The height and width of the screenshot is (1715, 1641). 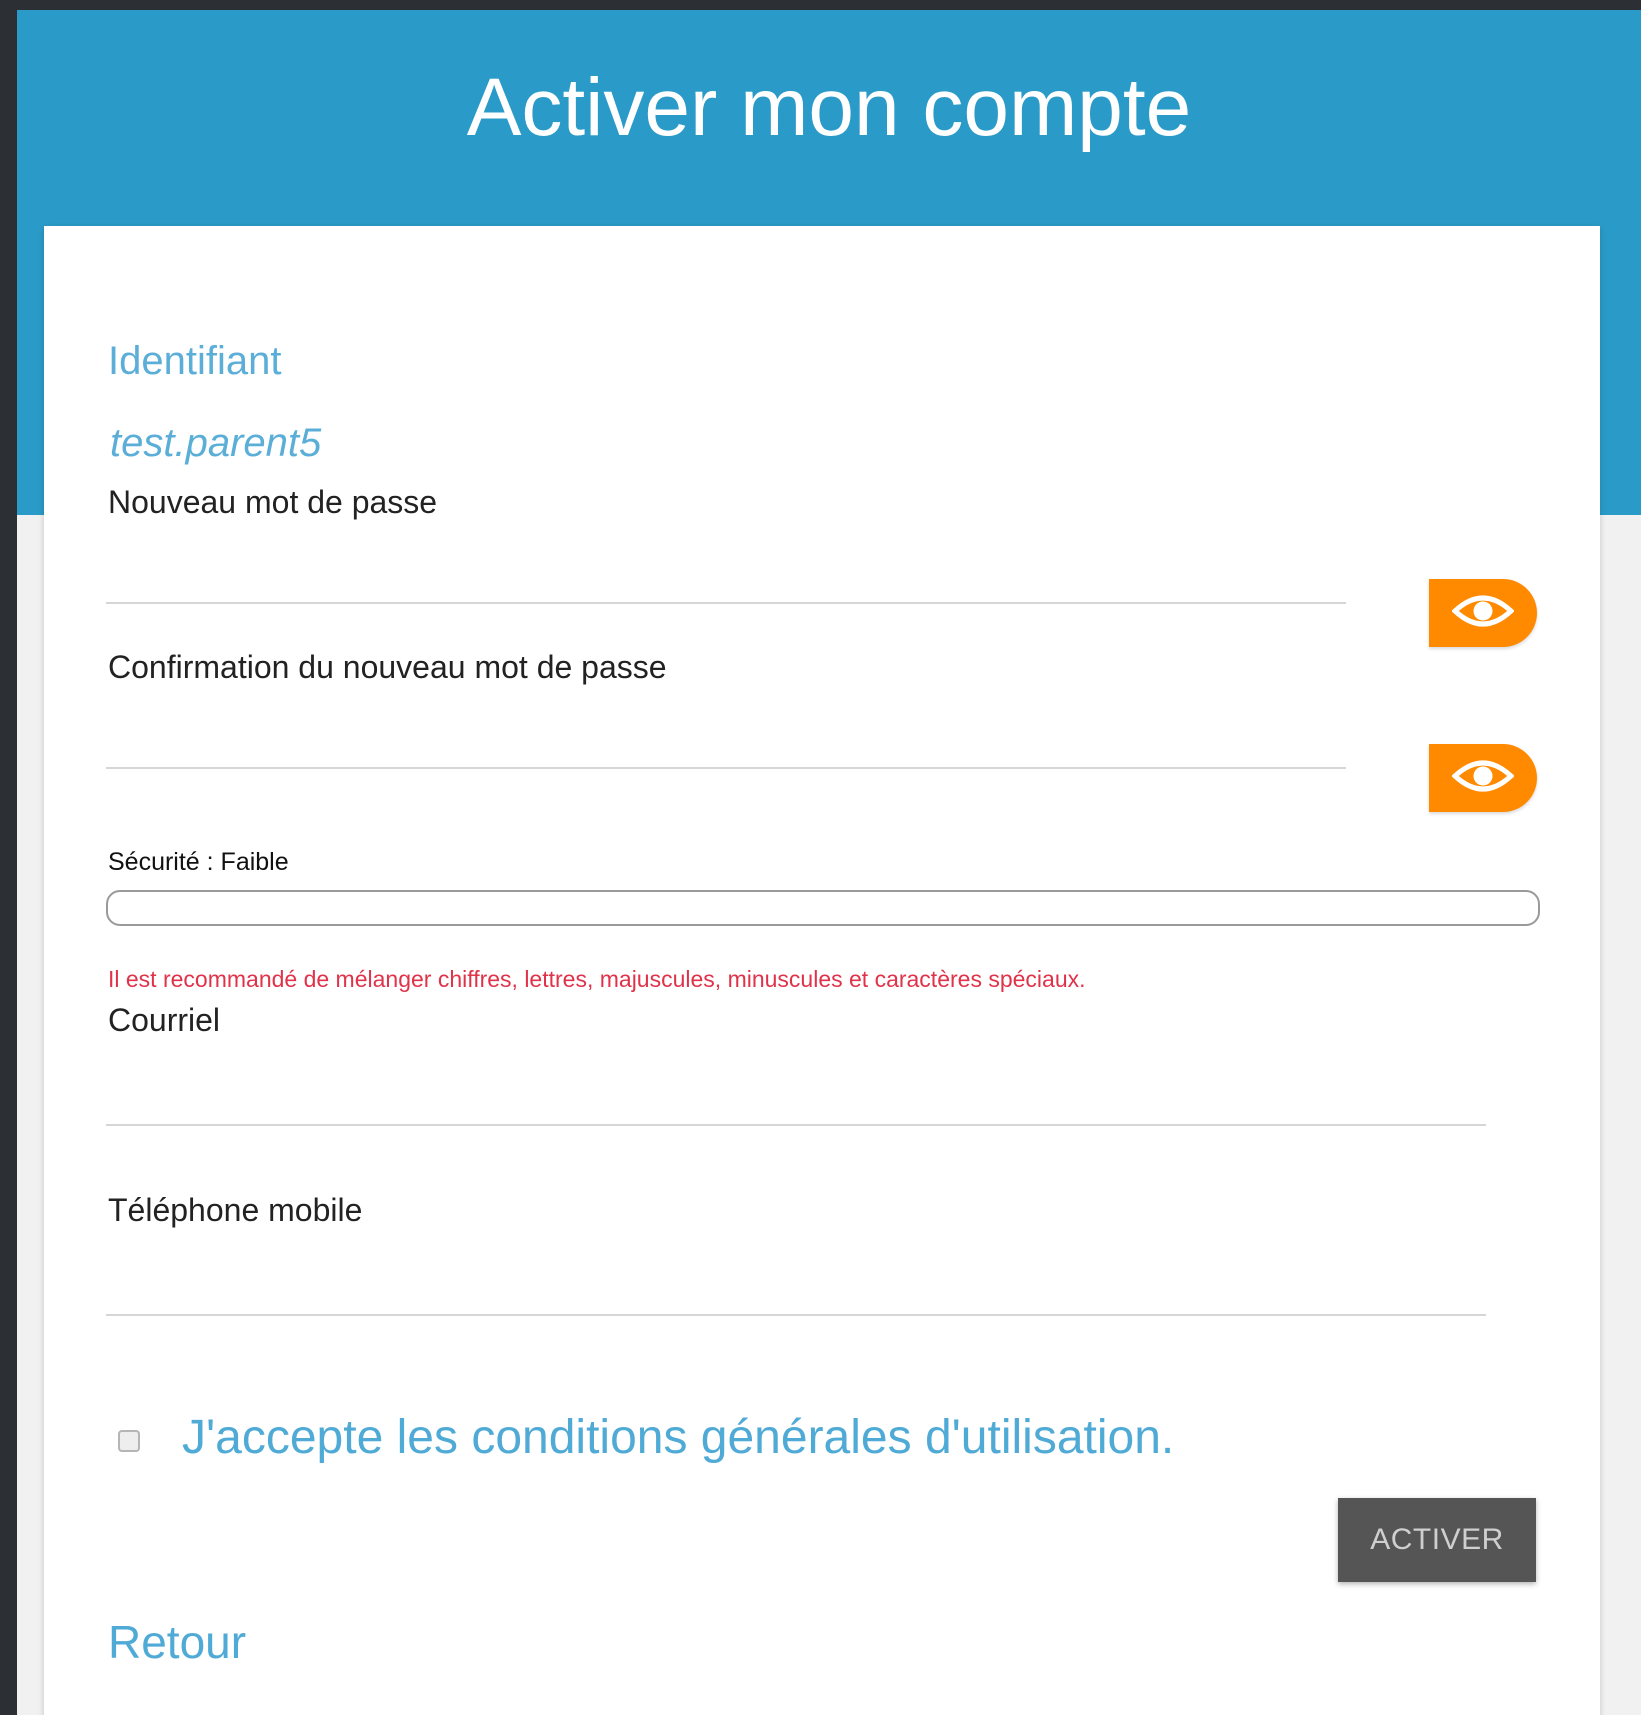 I want to click on terms-checkbox, so click(x=129, y=1441).